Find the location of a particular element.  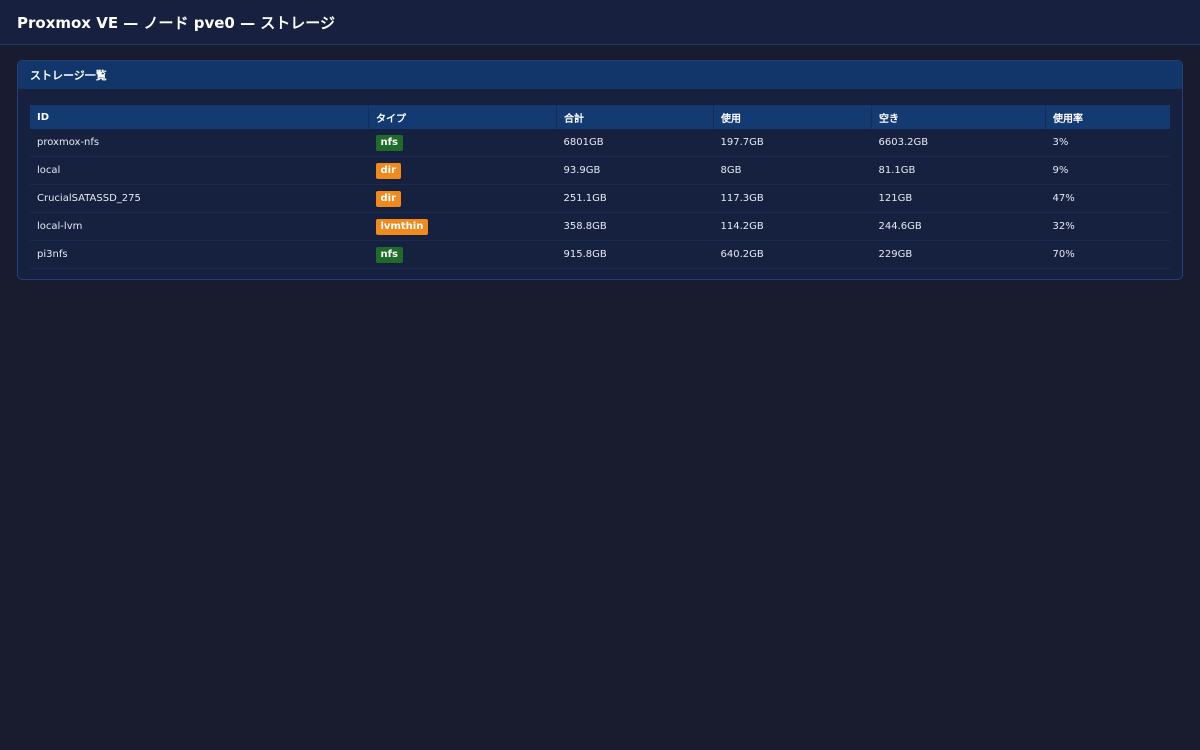

cell-id: proxmox-nfs is located at coordinates (199, 143).